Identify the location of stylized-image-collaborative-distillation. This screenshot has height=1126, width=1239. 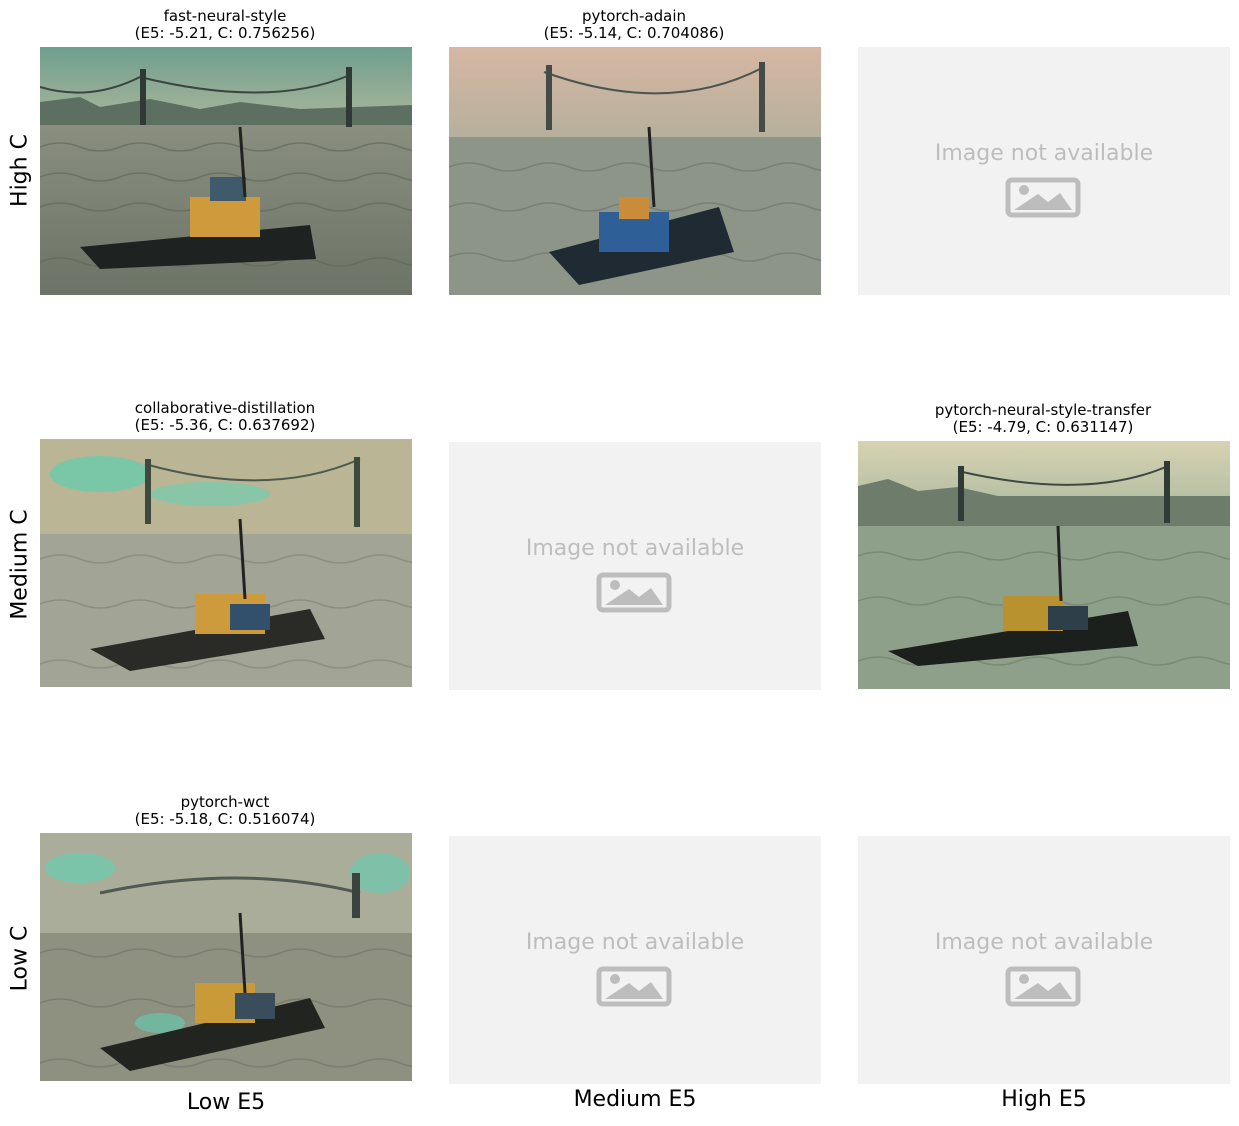
(226, 563).